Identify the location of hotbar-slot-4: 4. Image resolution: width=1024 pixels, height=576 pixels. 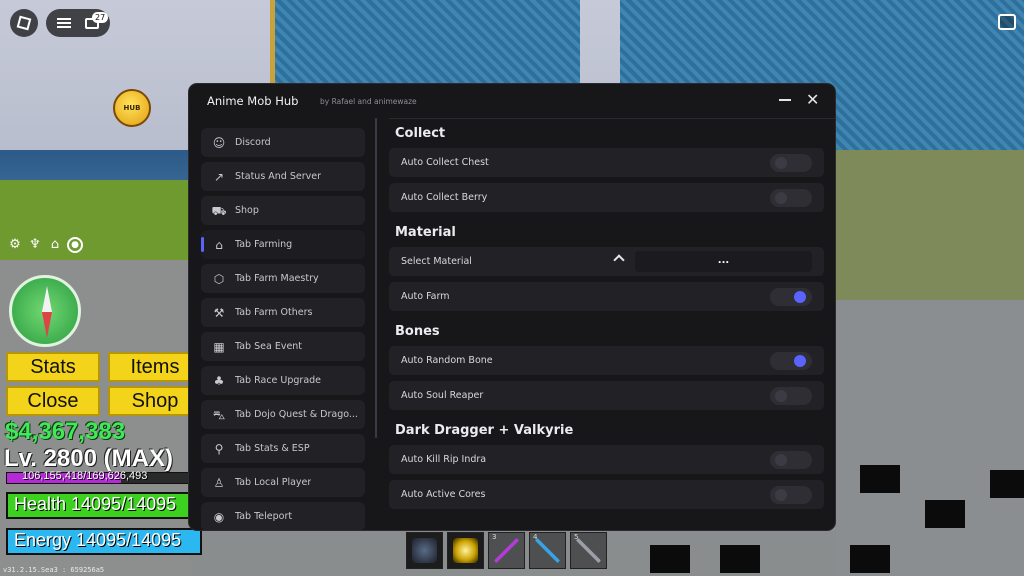
(547, 550).